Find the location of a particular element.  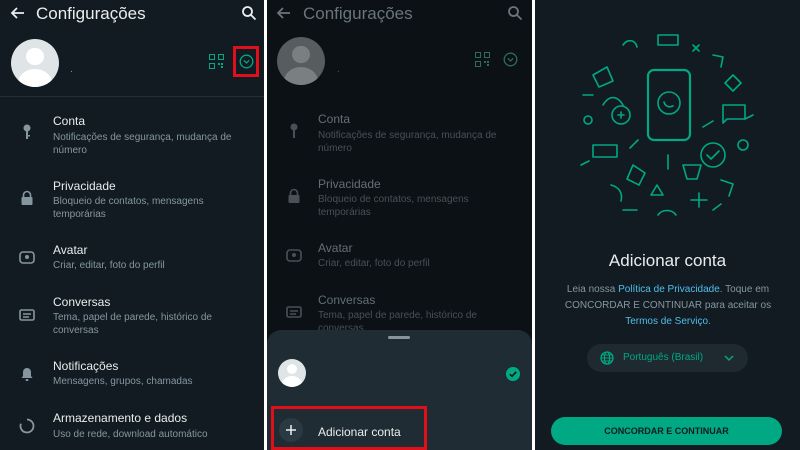

language-label: Português (Brasil) is located at coordinates (663, 357).